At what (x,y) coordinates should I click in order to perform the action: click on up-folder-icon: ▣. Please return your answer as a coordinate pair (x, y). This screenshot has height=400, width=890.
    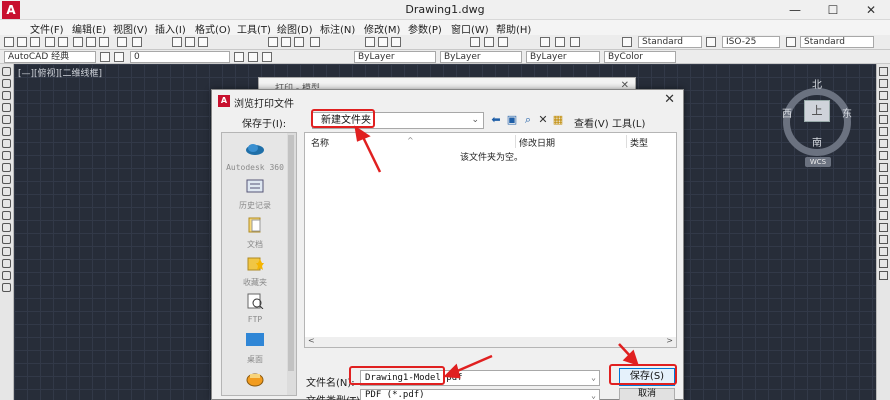
    Looking at the image, I should click on (512, 120).